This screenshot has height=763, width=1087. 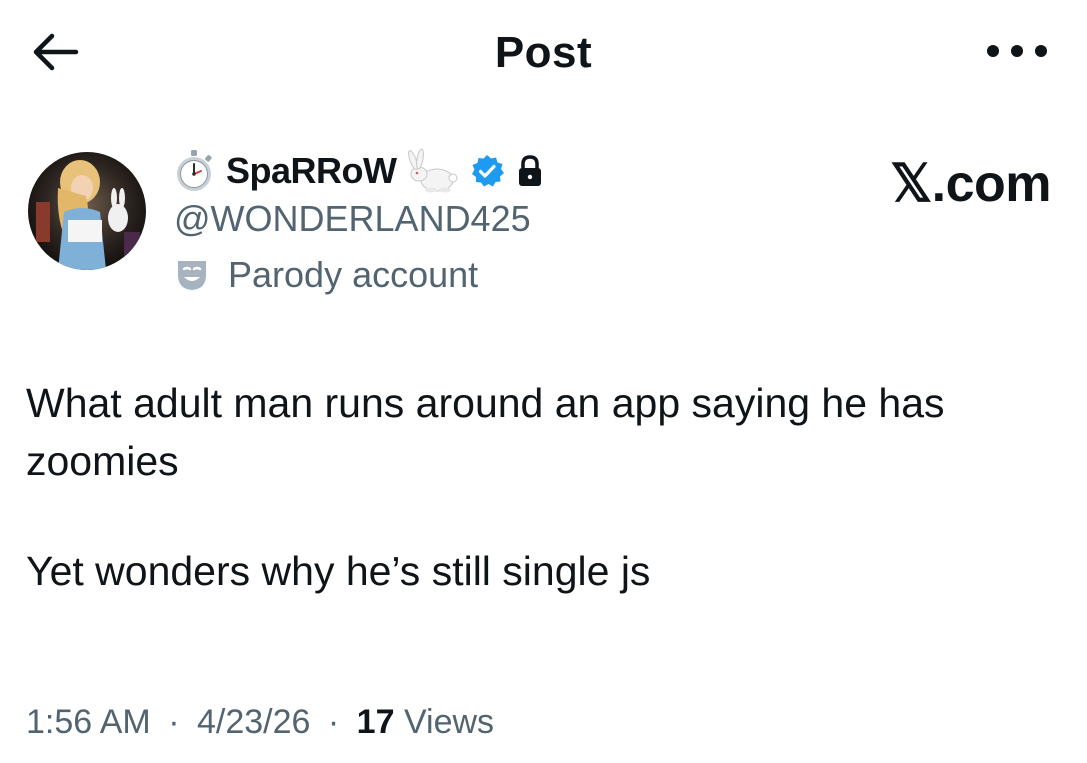 What do you see at coordinates (376, 722) in the screenshot?
I see `views-count: 17` at bounding box center [376, 722].